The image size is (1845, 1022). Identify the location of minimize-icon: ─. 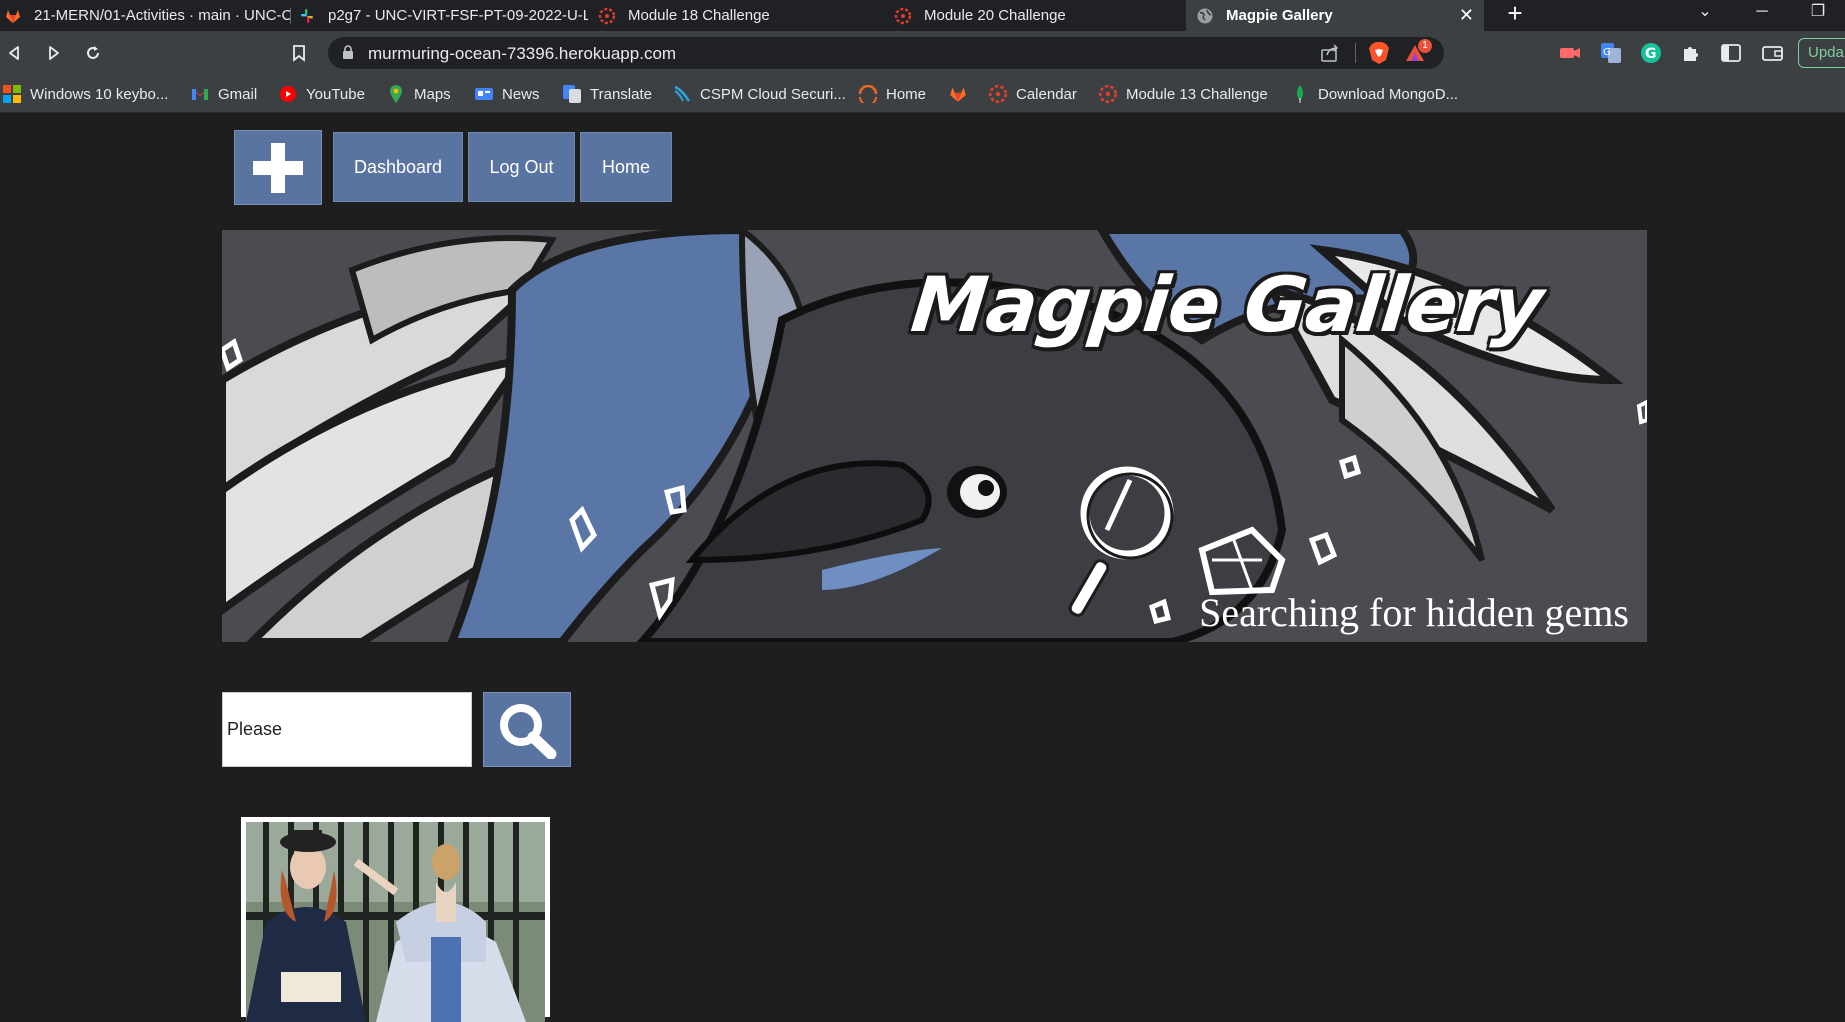
(1762, 15).